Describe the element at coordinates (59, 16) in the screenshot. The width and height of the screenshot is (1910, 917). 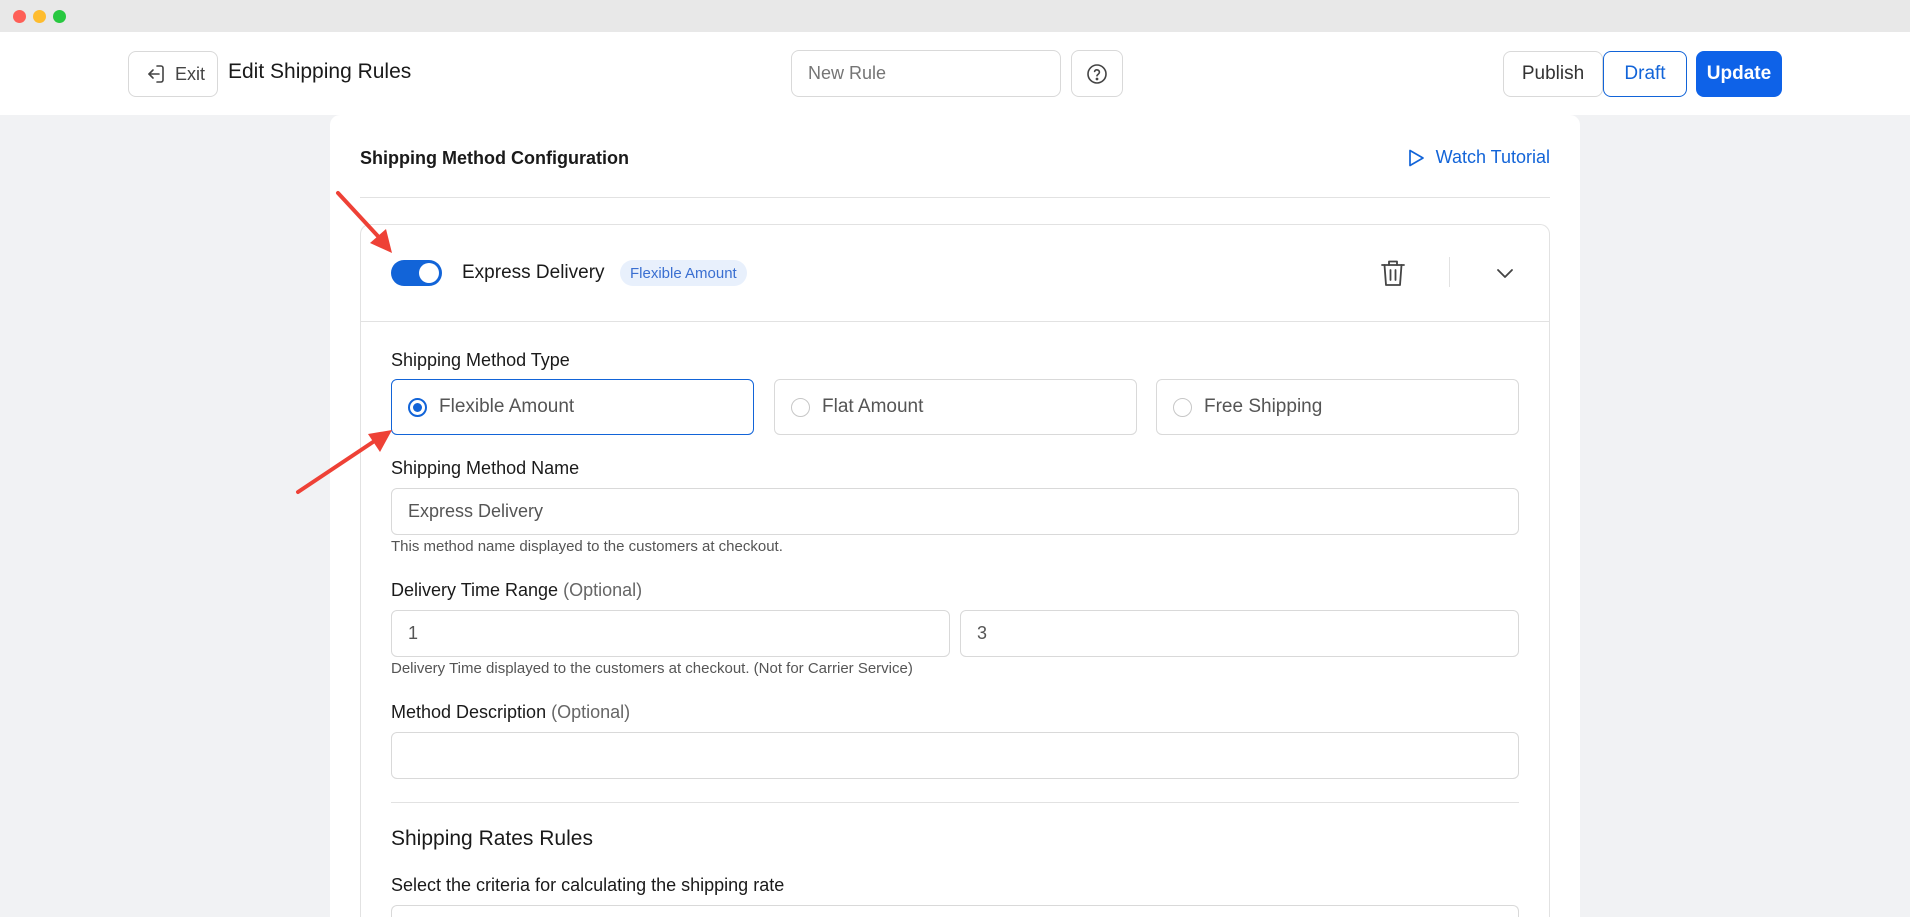
I see `maximize-window-button` at that location.